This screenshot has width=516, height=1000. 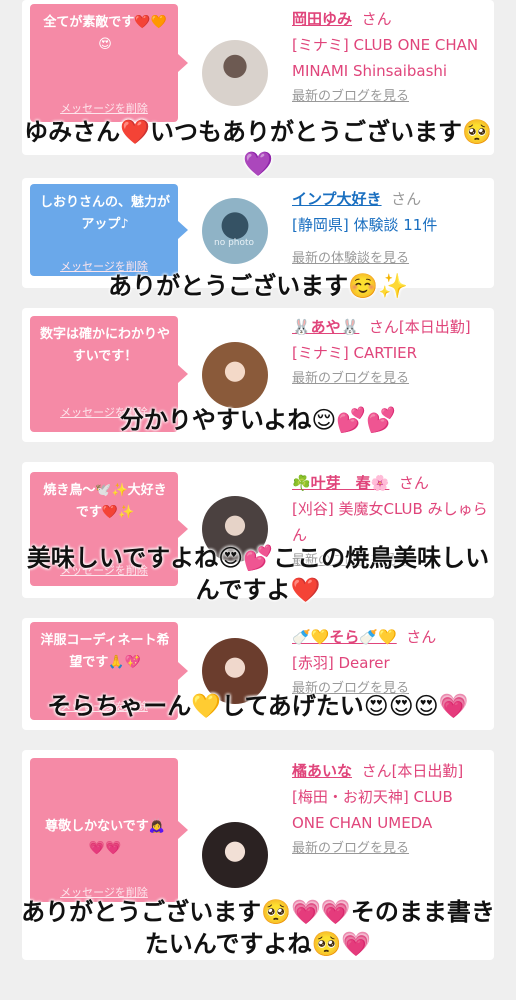 What do you see at coordinates (105, 651) in the screenshot?
I see `message-text: 洋服コーディネート希望です🙏💖` at bounding box center [105, 651].